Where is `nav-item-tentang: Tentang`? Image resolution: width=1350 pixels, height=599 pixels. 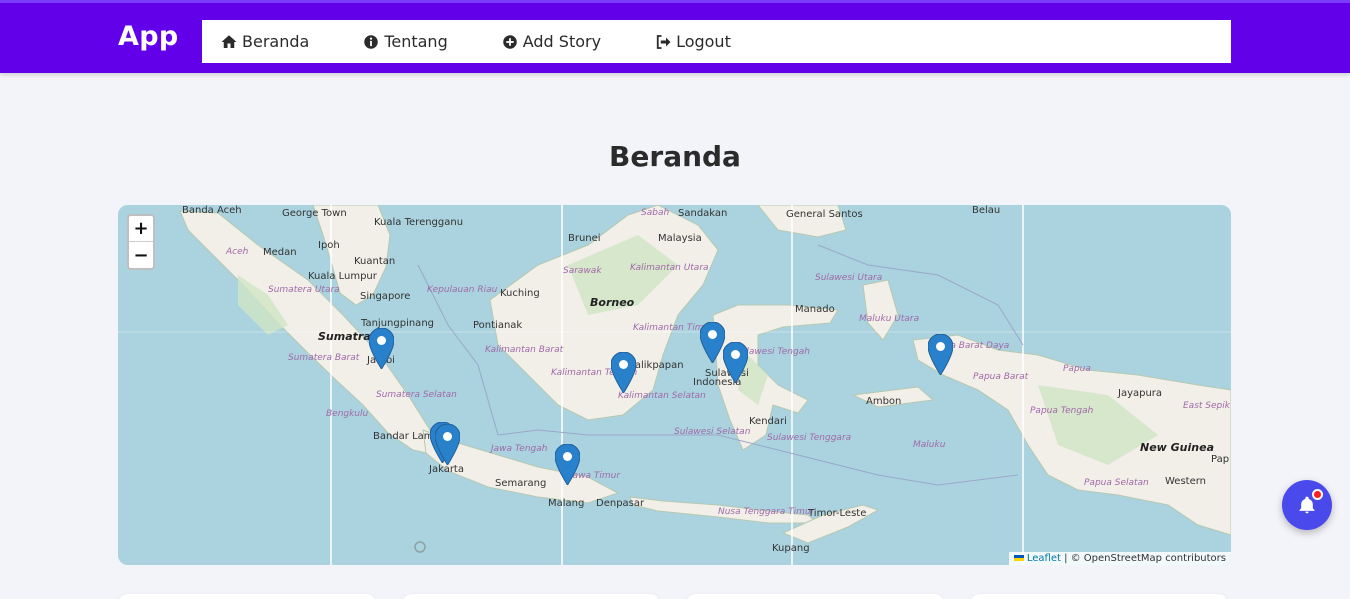 nav-item-tentang: Tentang is located at coordinates (405, 41).